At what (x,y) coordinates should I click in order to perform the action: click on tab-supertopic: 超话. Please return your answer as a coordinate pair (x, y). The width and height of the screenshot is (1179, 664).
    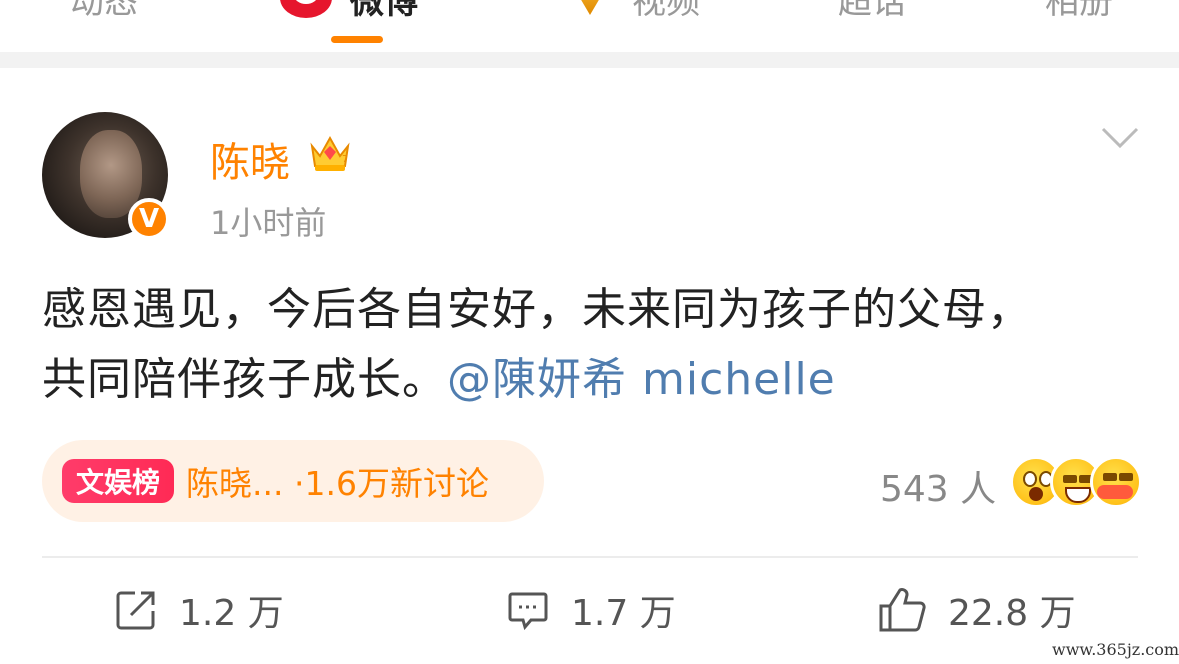
    Looking at the image, I should click on (872, 11).